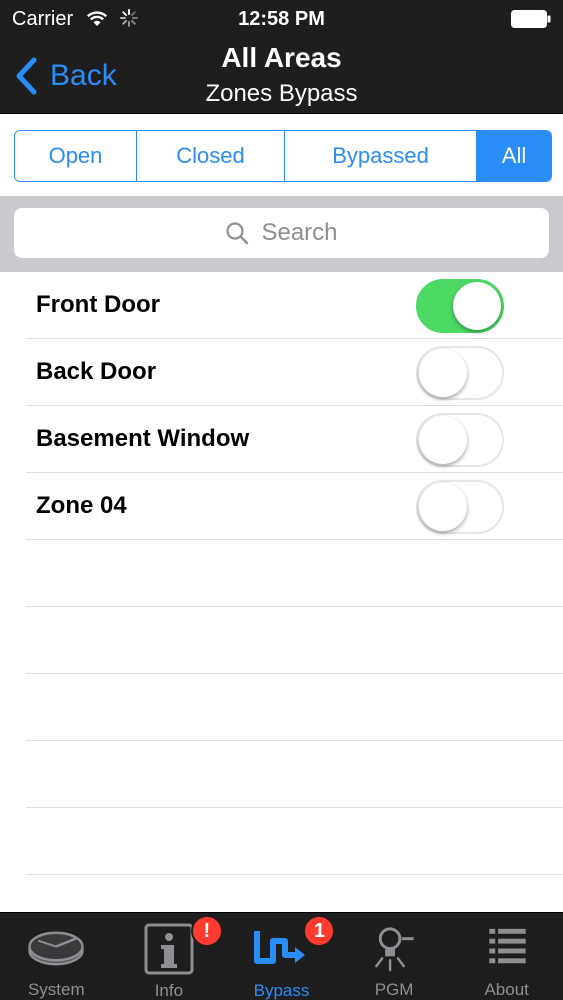 Image resolution: width=563 pixels, height=1000 pixels. I want to click on bypass-icon-wrap: 1, so click(293, 946).